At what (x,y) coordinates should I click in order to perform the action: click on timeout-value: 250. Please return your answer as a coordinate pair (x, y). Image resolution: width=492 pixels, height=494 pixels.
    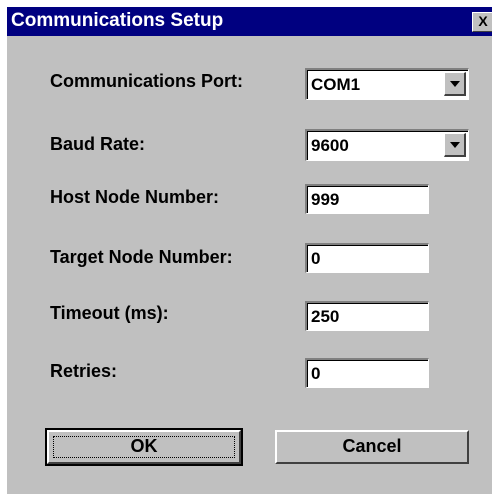
    Looking at the image, I should click on (325, 316).